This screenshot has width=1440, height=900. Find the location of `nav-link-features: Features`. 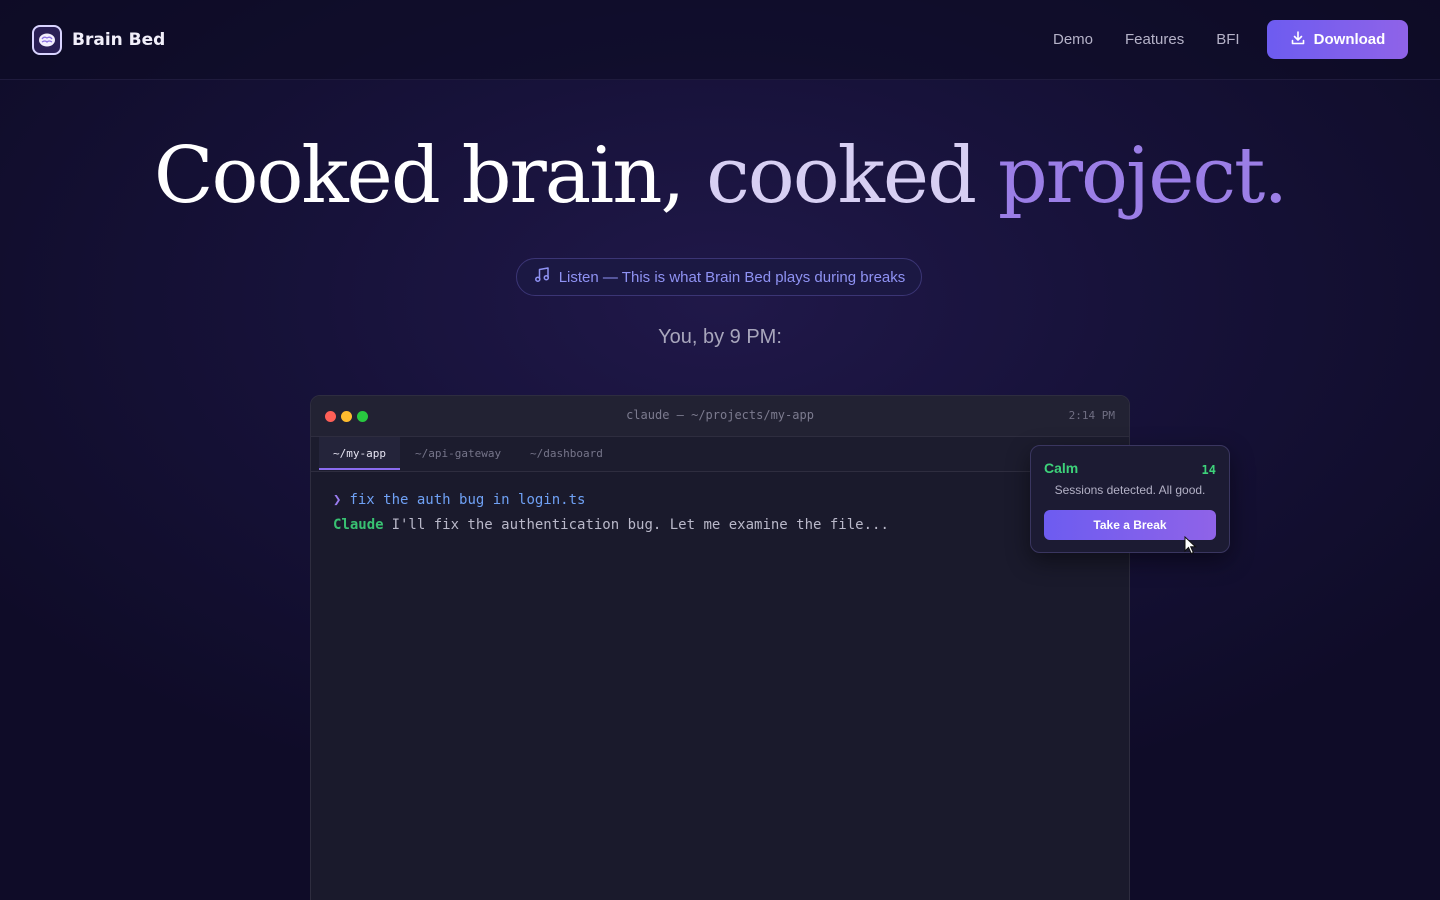

nav-link-features: Features is located at coordinates (1154, 40).